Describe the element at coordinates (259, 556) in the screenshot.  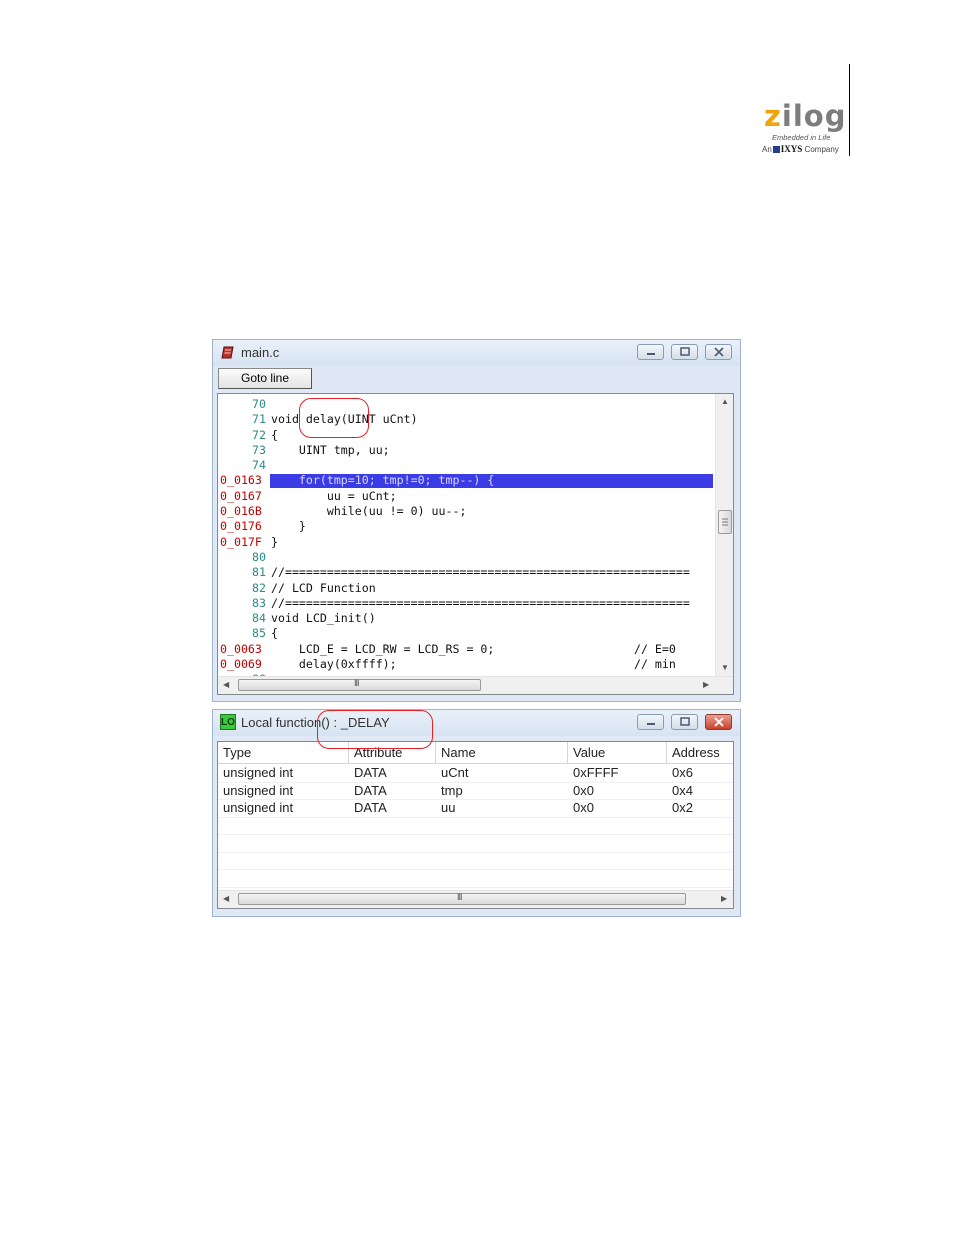
I see `line-number: 80` at that location.